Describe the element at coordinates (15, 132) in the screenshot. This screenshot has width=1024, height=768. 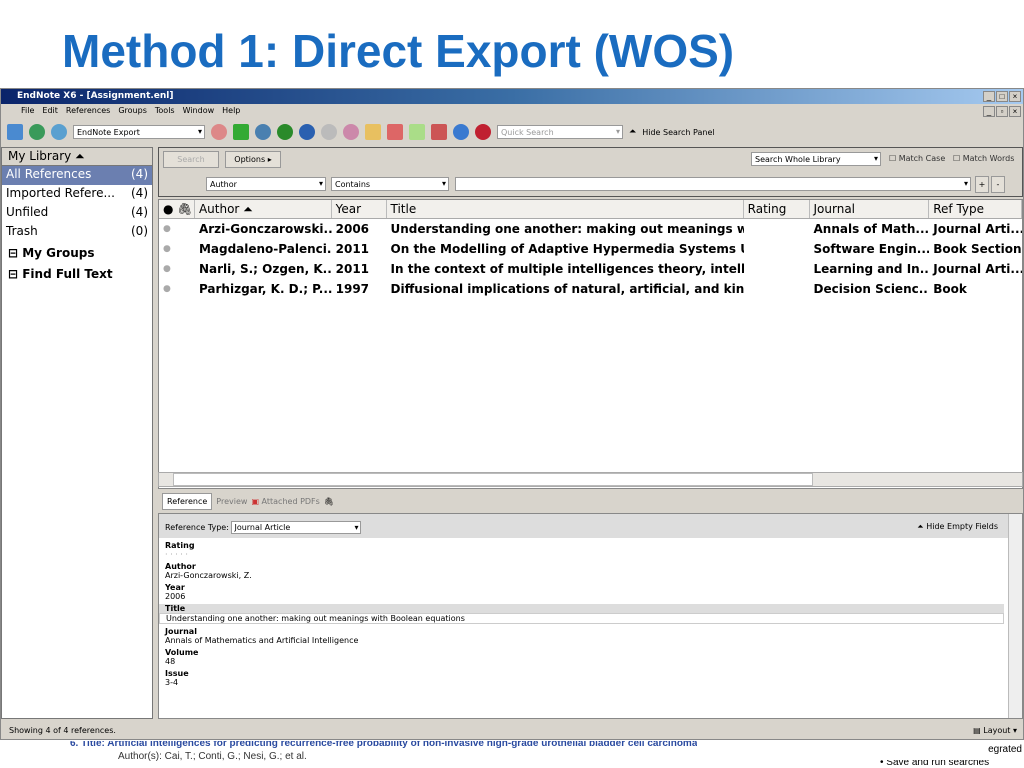
I see `local-library-icon` at that location.